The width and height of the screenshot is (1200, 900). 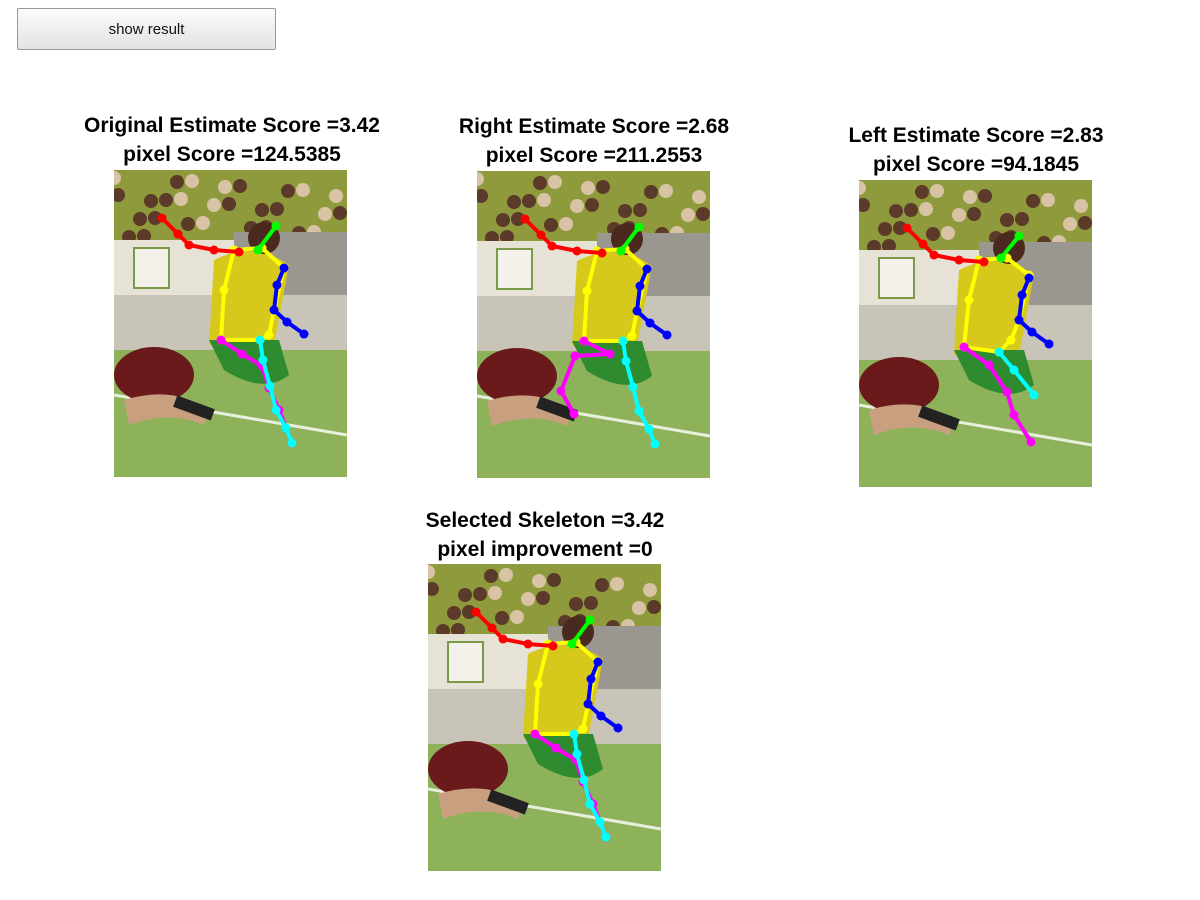 I want to click on pose-image-original, so click(x=230, y=323).